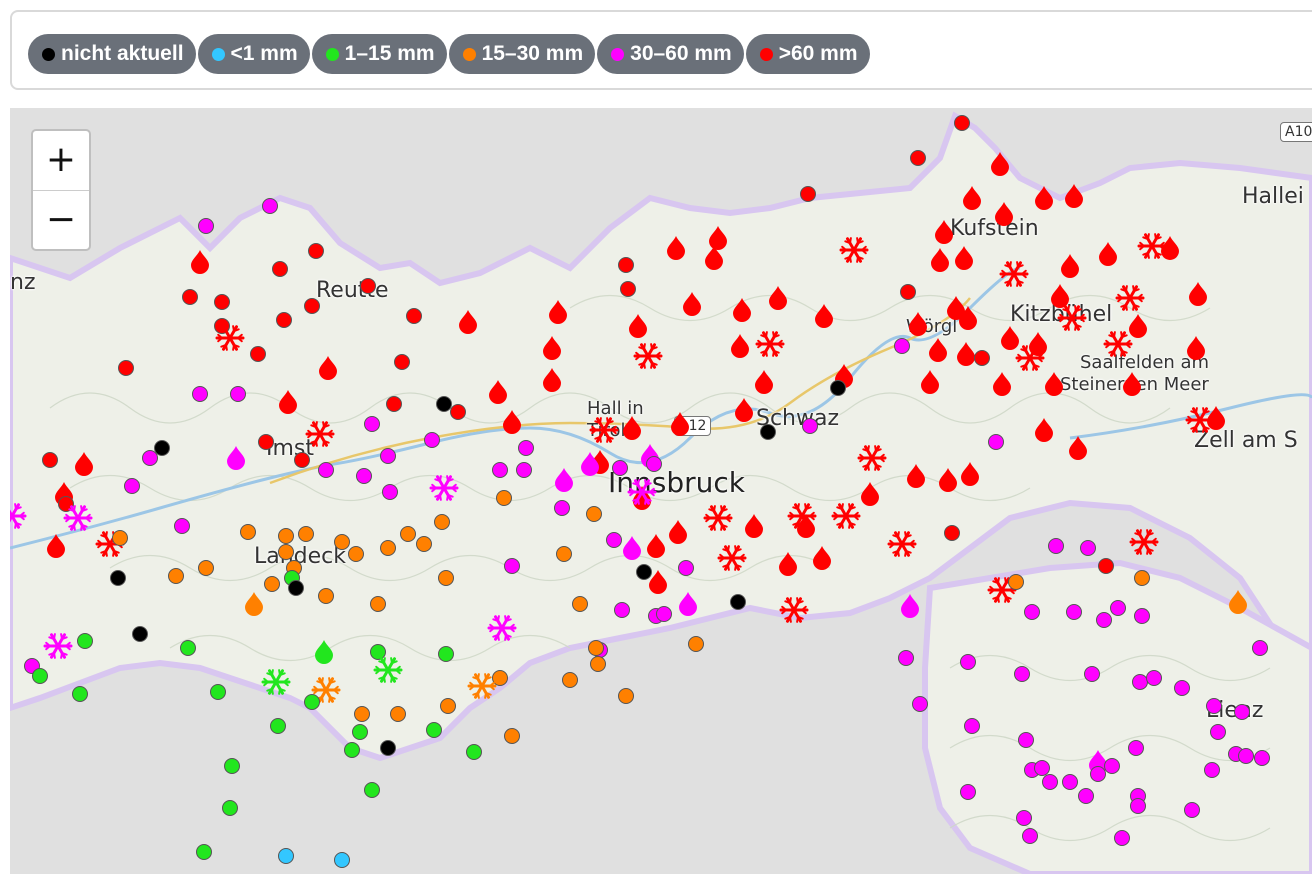 The image size is (1312, 874). Describe the element at coordinates (670, 54) in the screenshot. I see `legend-30-60mm-button: 30–60 mm` at that location.